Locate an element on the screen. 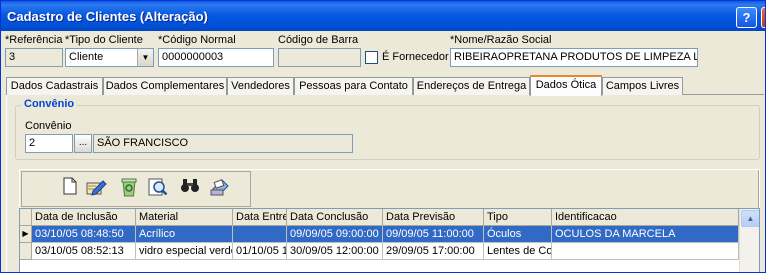  tab-campos-livres: Campos Livres is located at coordinates (642, 86).